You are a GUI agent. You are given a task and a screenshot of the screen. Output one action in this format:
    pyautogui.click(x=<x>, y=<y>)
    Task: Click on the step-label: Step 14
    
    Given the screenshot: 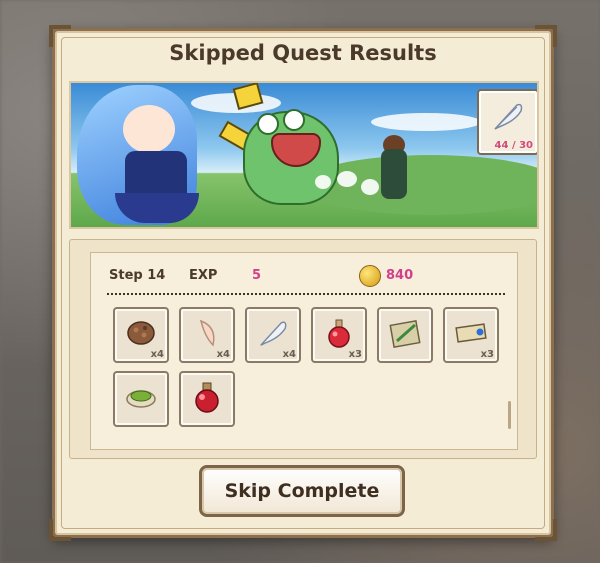 What is the action you would take?
    pyautogui.click(x=137, y=275)
    